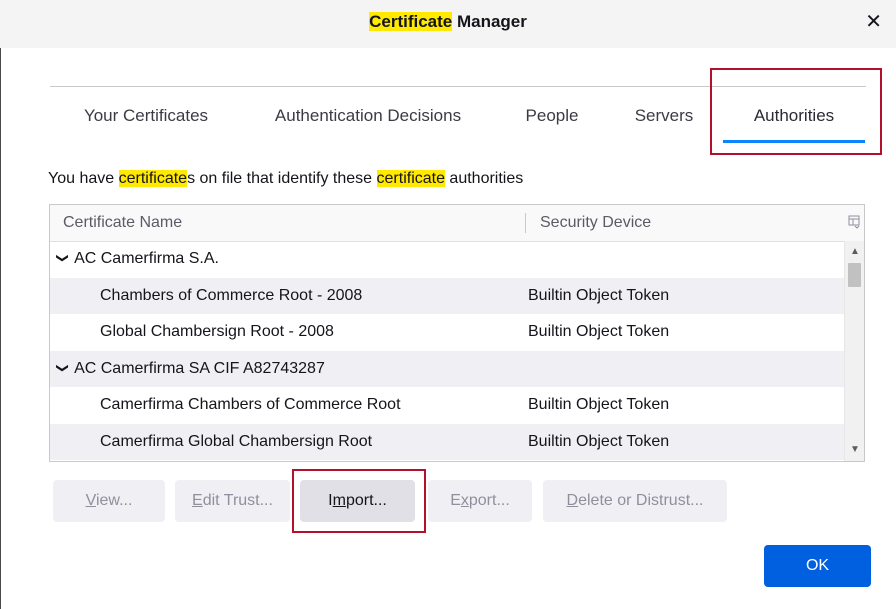 The height and width of the screenshot is (609, 896). Describe the element at coordinates (231, 295) in the screenshot. I see `certificate-name-cell: Chambers of Commerce Root - 2008` at that location.